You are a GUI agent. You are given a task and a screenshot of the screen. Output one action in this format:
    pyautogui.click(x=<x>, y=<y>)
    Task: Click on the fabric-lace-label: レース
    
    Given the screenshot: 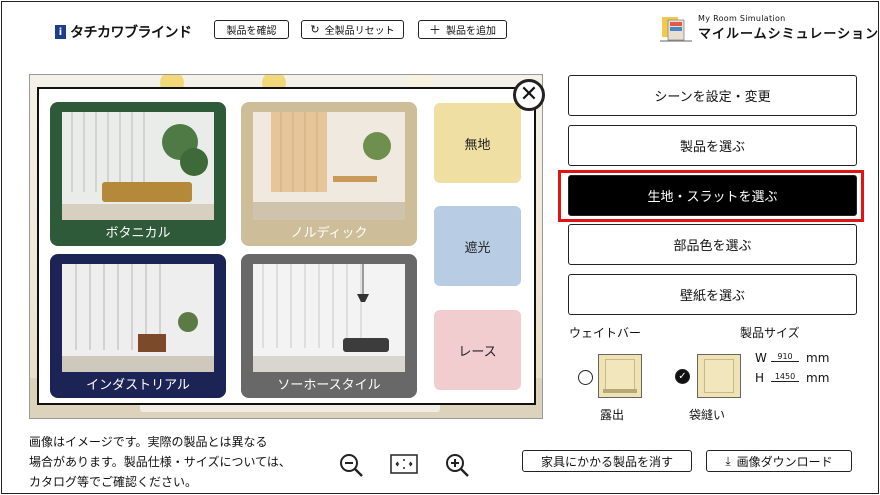 What is the action you would take?
    pyautogui.click(x=477, y=352)
    